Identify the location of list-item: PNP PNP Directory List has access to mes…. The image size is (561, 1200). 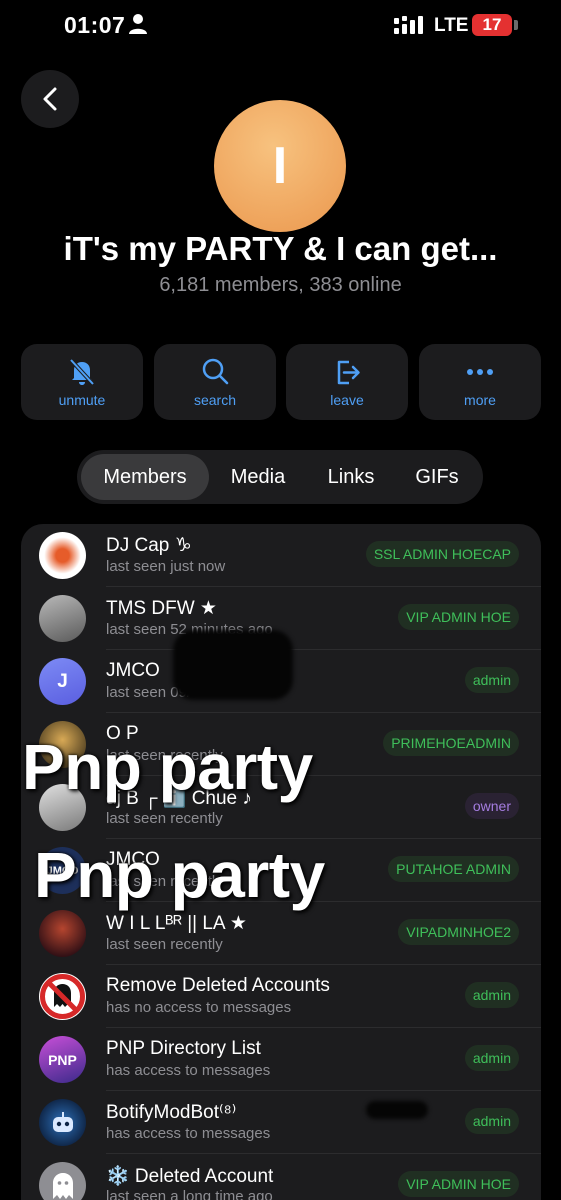
(281, 1059).